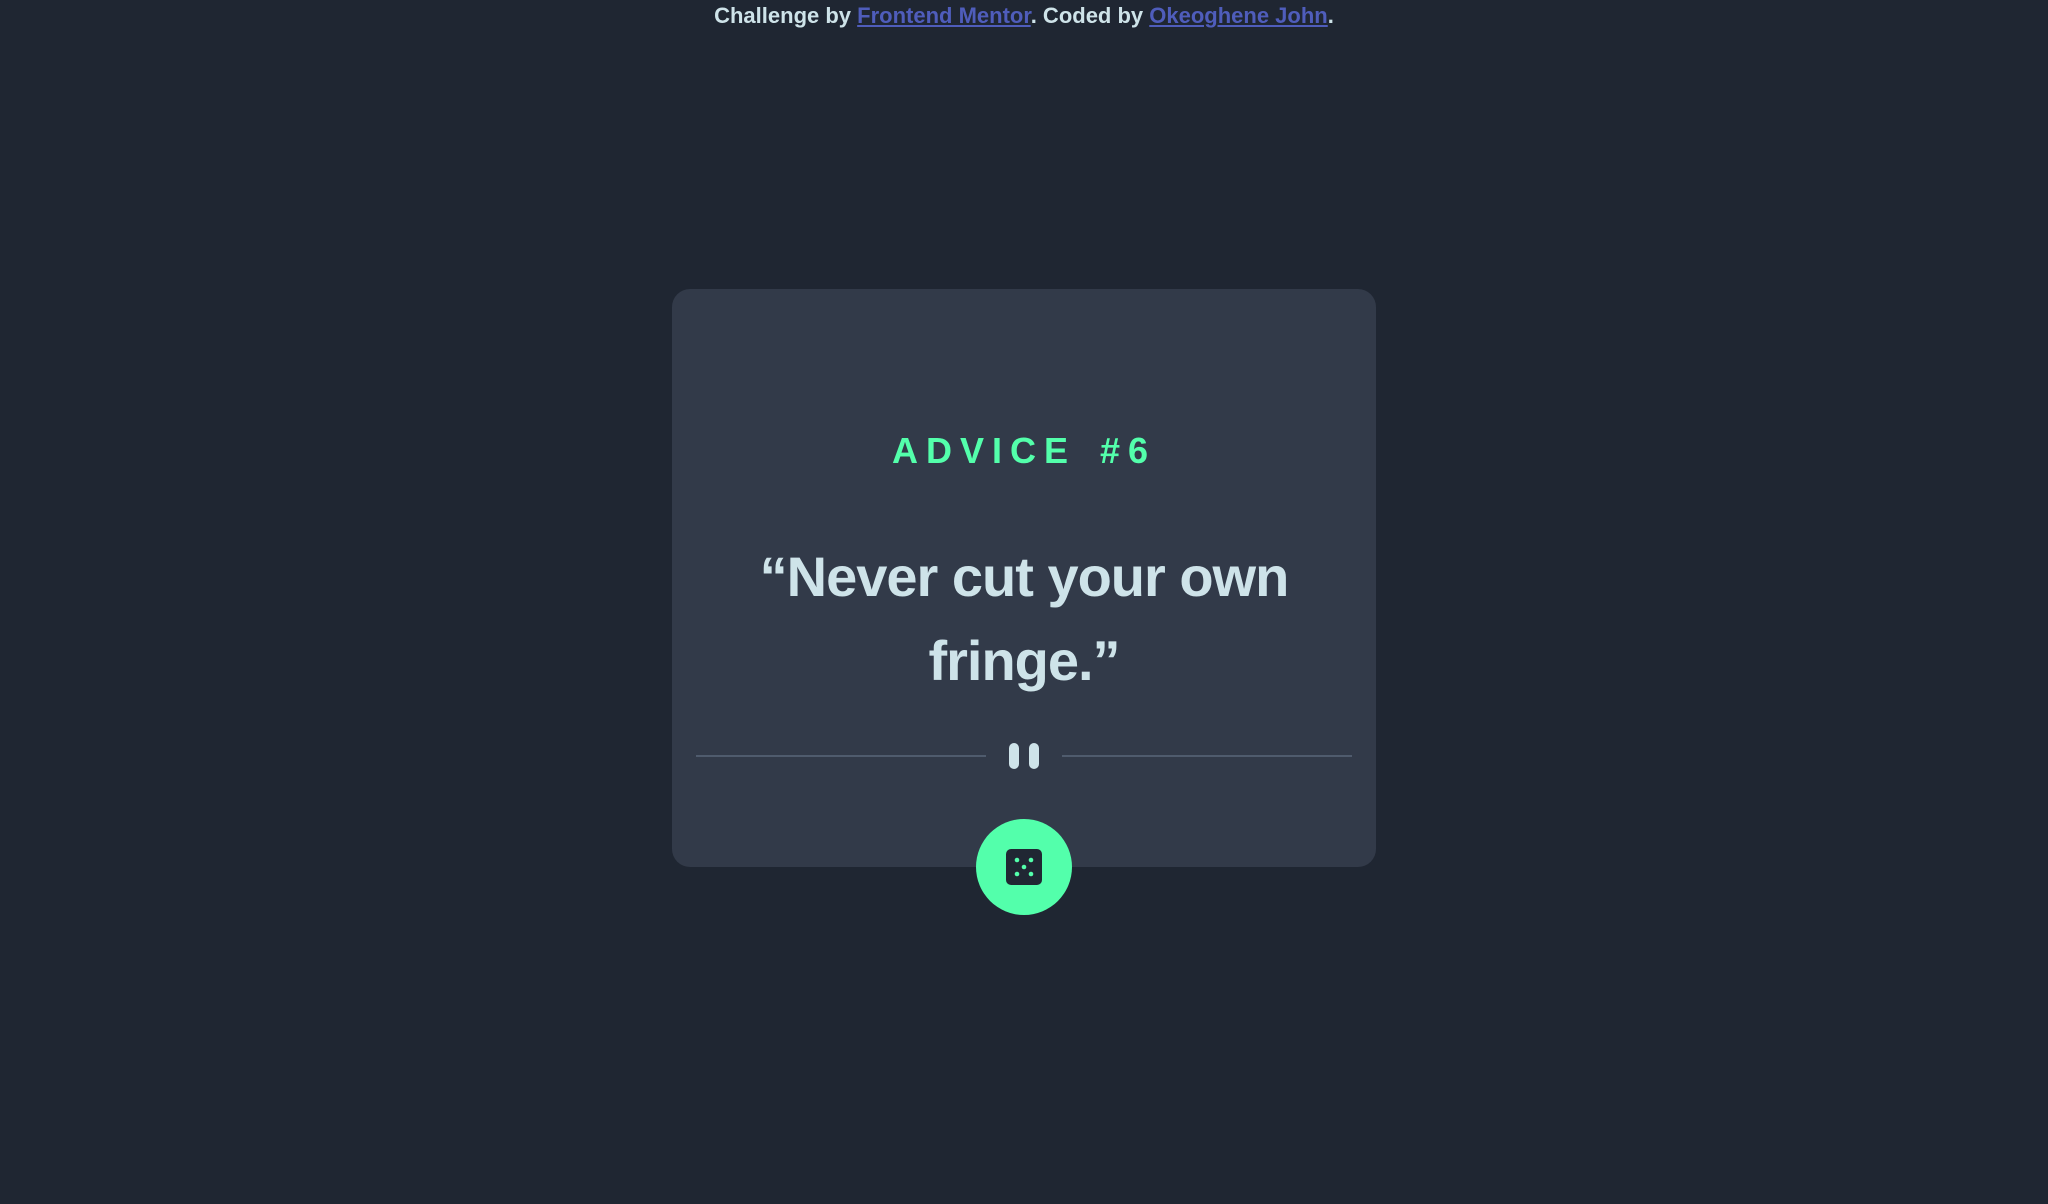 The image size is (2048, 1204). I want to click on attribution-suffix: ., so click(1330, 15).